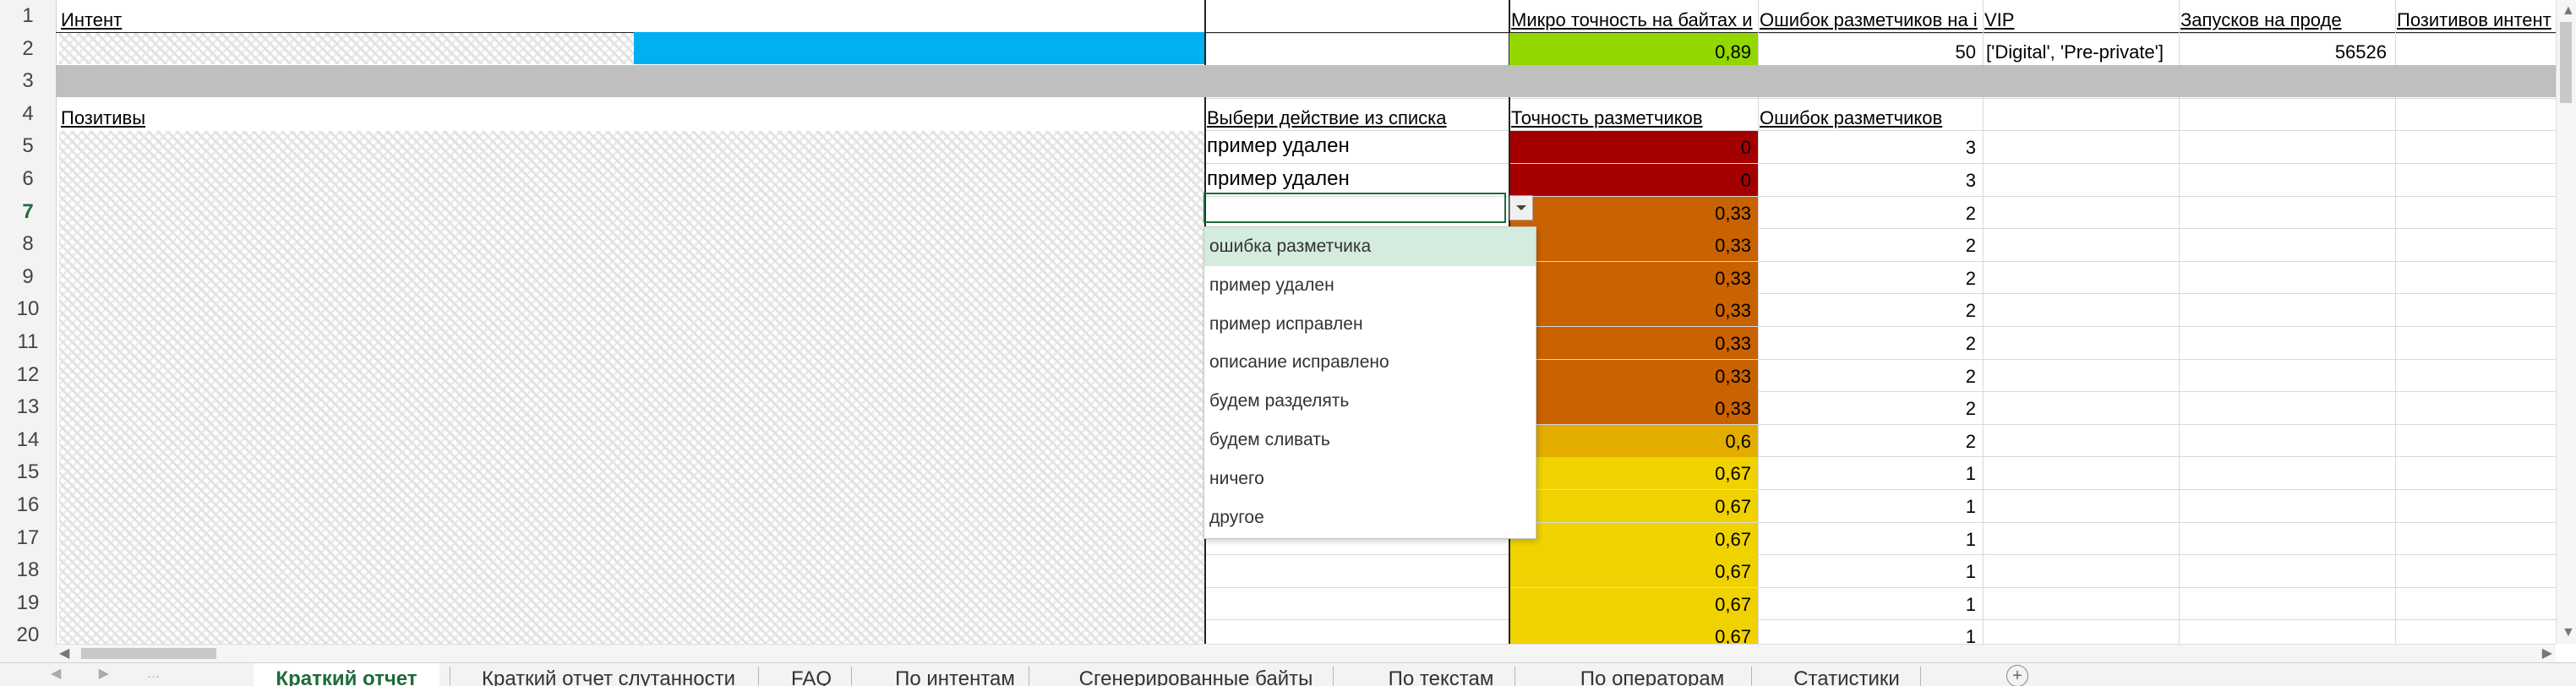 Image resolution: width=2576 pixels, height=686 pixels. I want to click on row-header-10: 10, so click(28, 309).